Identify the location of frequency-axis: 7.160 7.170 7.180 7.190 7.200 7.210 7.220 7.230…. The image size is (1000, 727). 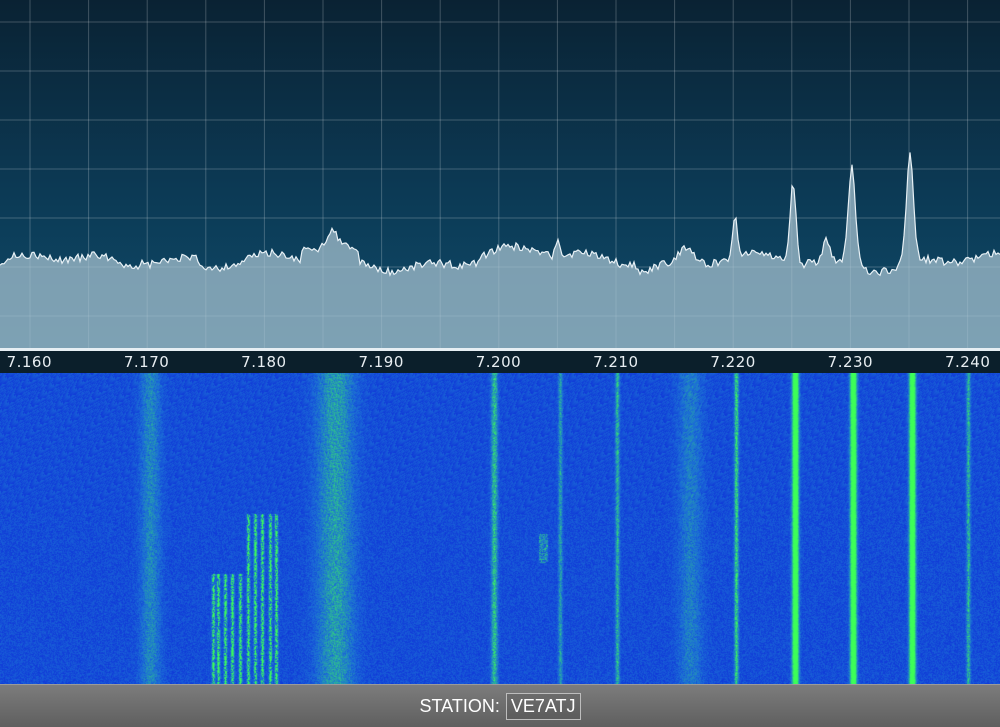
(500, 362).